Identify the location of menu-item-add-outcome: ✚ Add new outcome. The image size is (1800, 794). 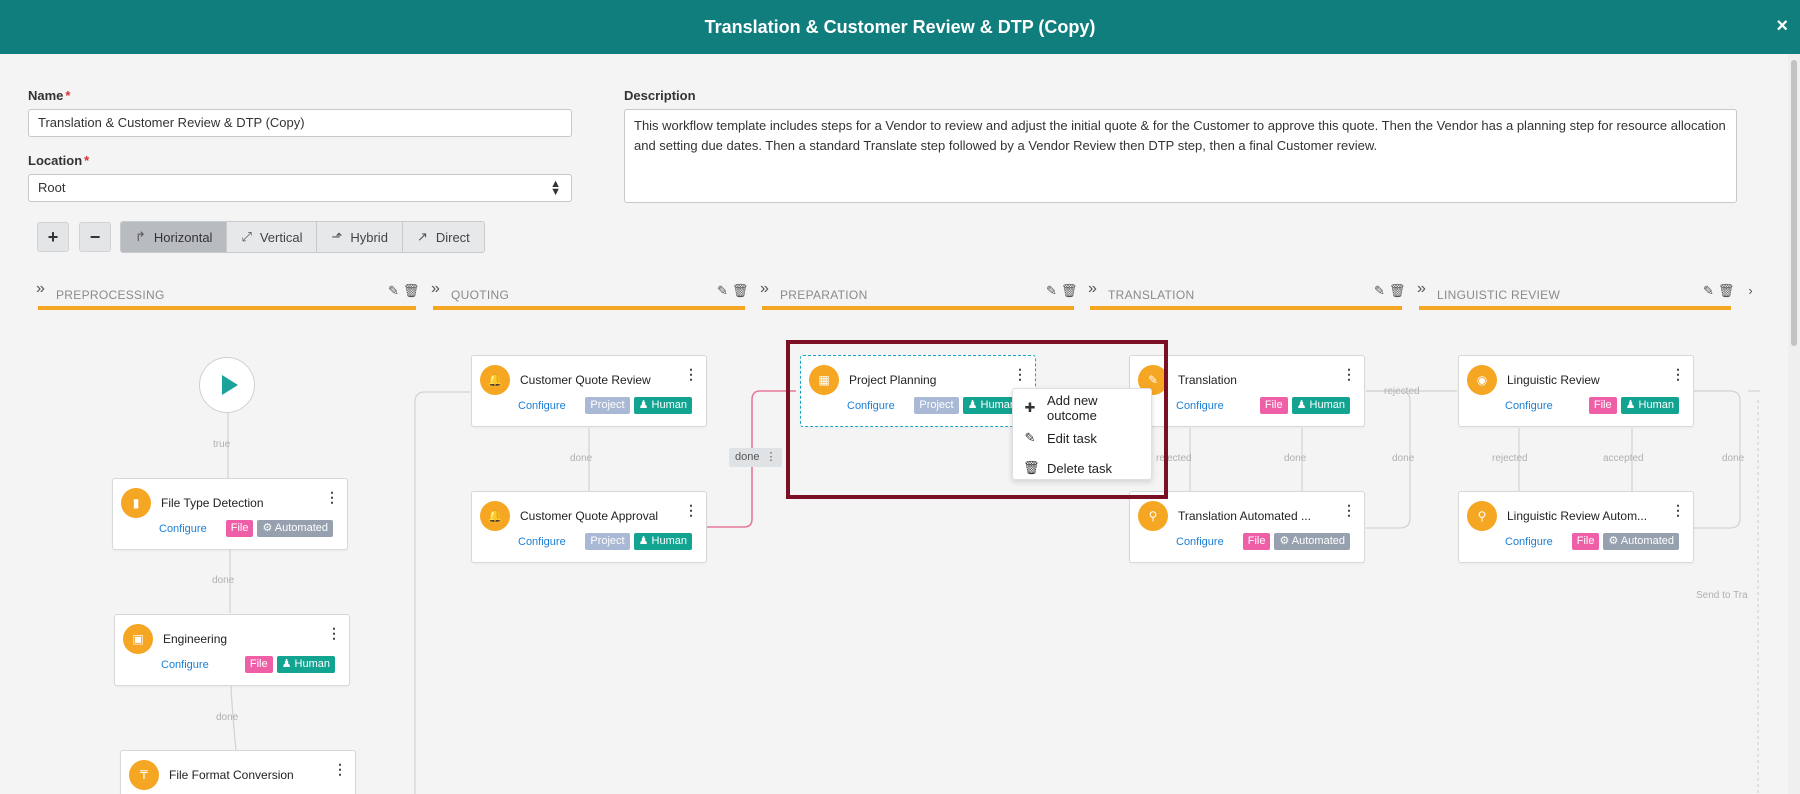
(1082, 408).